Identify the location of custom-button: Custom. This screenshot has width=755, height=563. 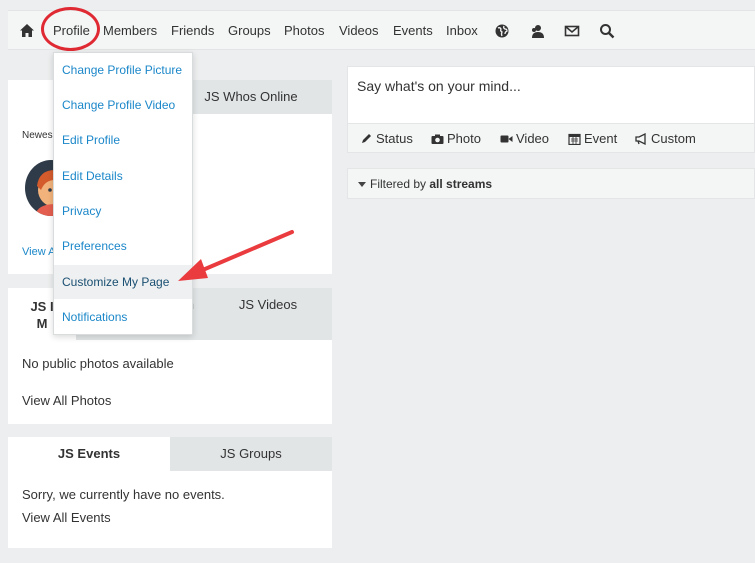
(665, 138).